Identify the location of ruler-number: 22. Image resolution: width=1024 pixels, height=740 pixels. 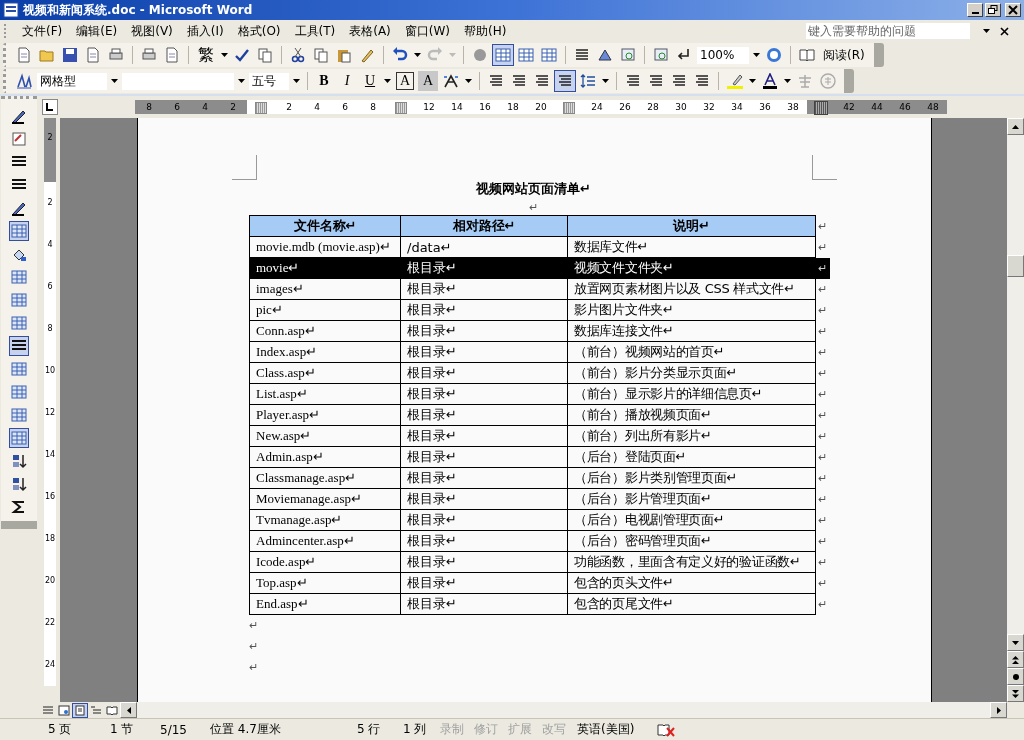
(50, 623).